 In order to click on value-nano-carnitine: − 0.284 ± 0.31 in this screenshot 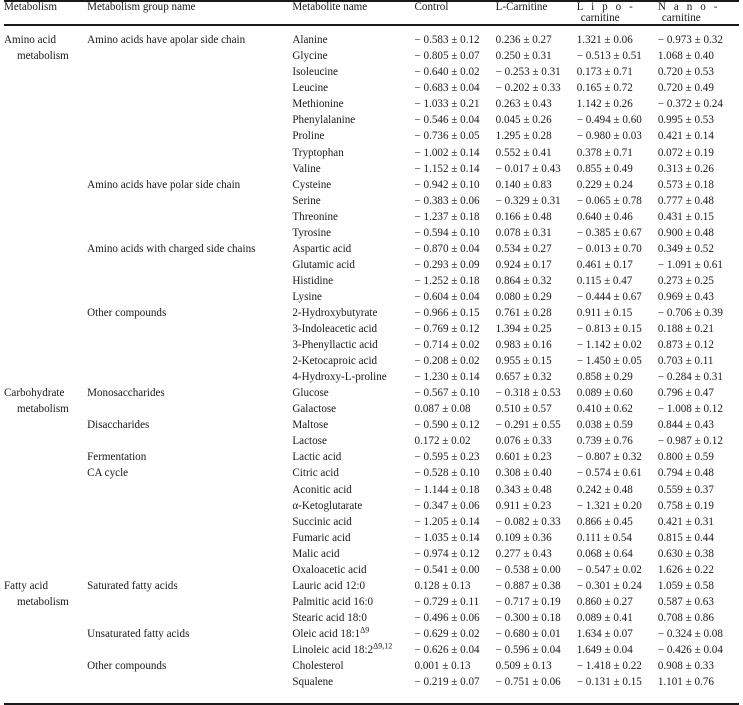, I will do `click(698, 380)`.